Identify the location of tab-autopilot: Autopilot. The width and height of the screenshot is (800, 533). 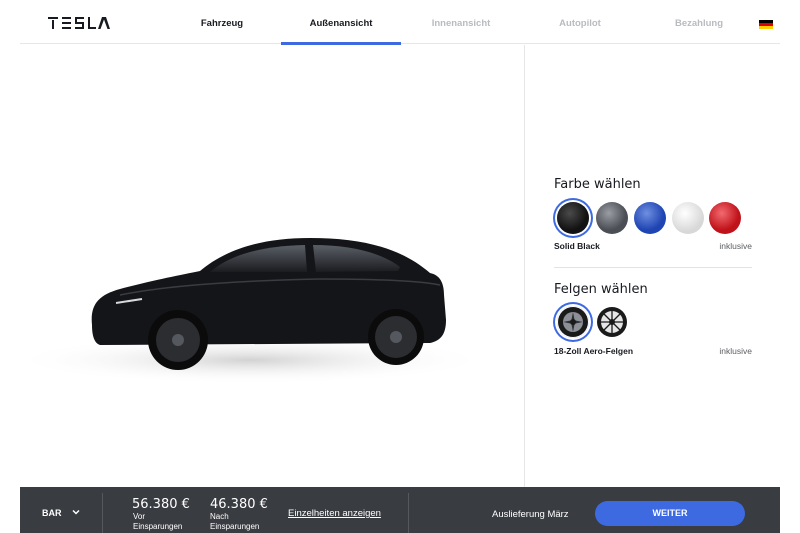
(580, 22).